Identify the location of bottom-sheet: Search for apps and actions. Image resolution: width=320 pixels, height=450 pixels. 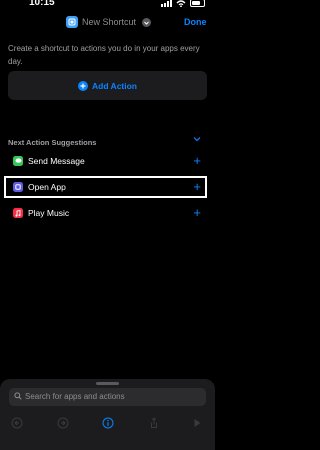
(107, 414).